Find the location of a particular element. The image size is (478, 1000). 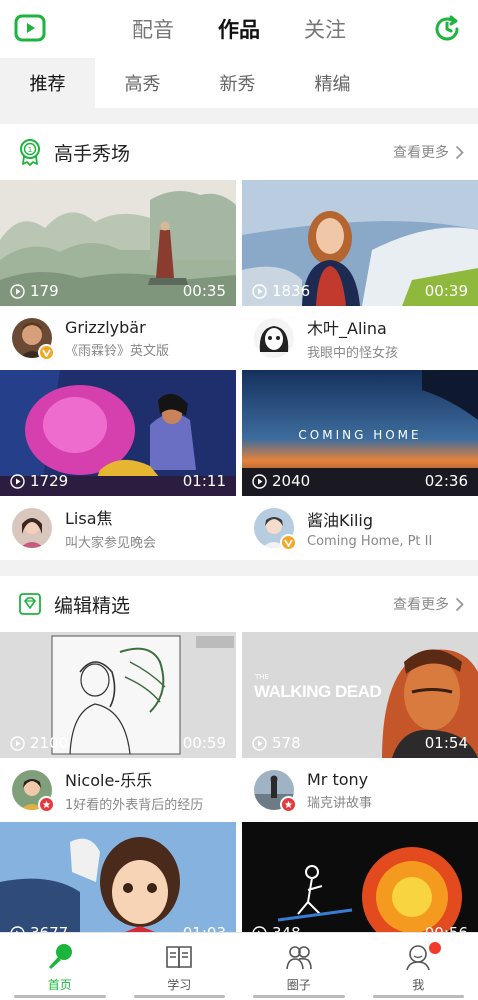

video-icon is located at coordinates (30, 28).